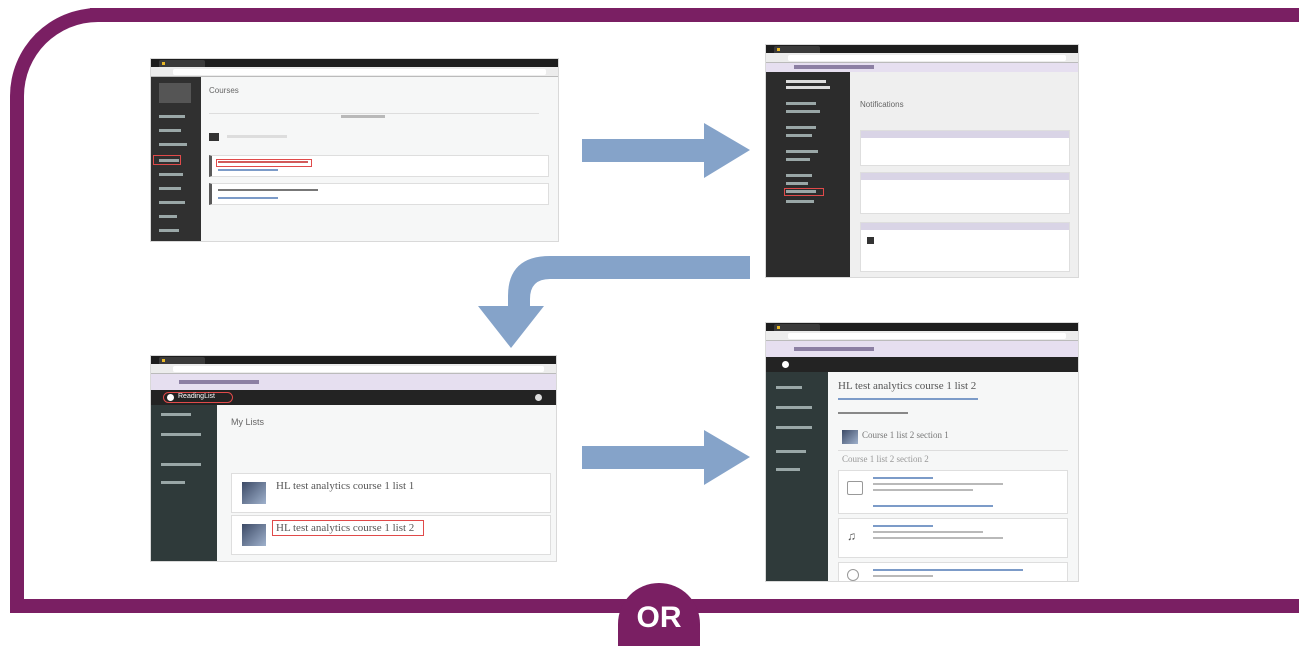 This screenshot has width=1299, height=646. What do you see at coordinates (345, 528) in the screenshot?
I see `list-title: HL test analytics course 1 list 2` at bounding box center [345, 528].